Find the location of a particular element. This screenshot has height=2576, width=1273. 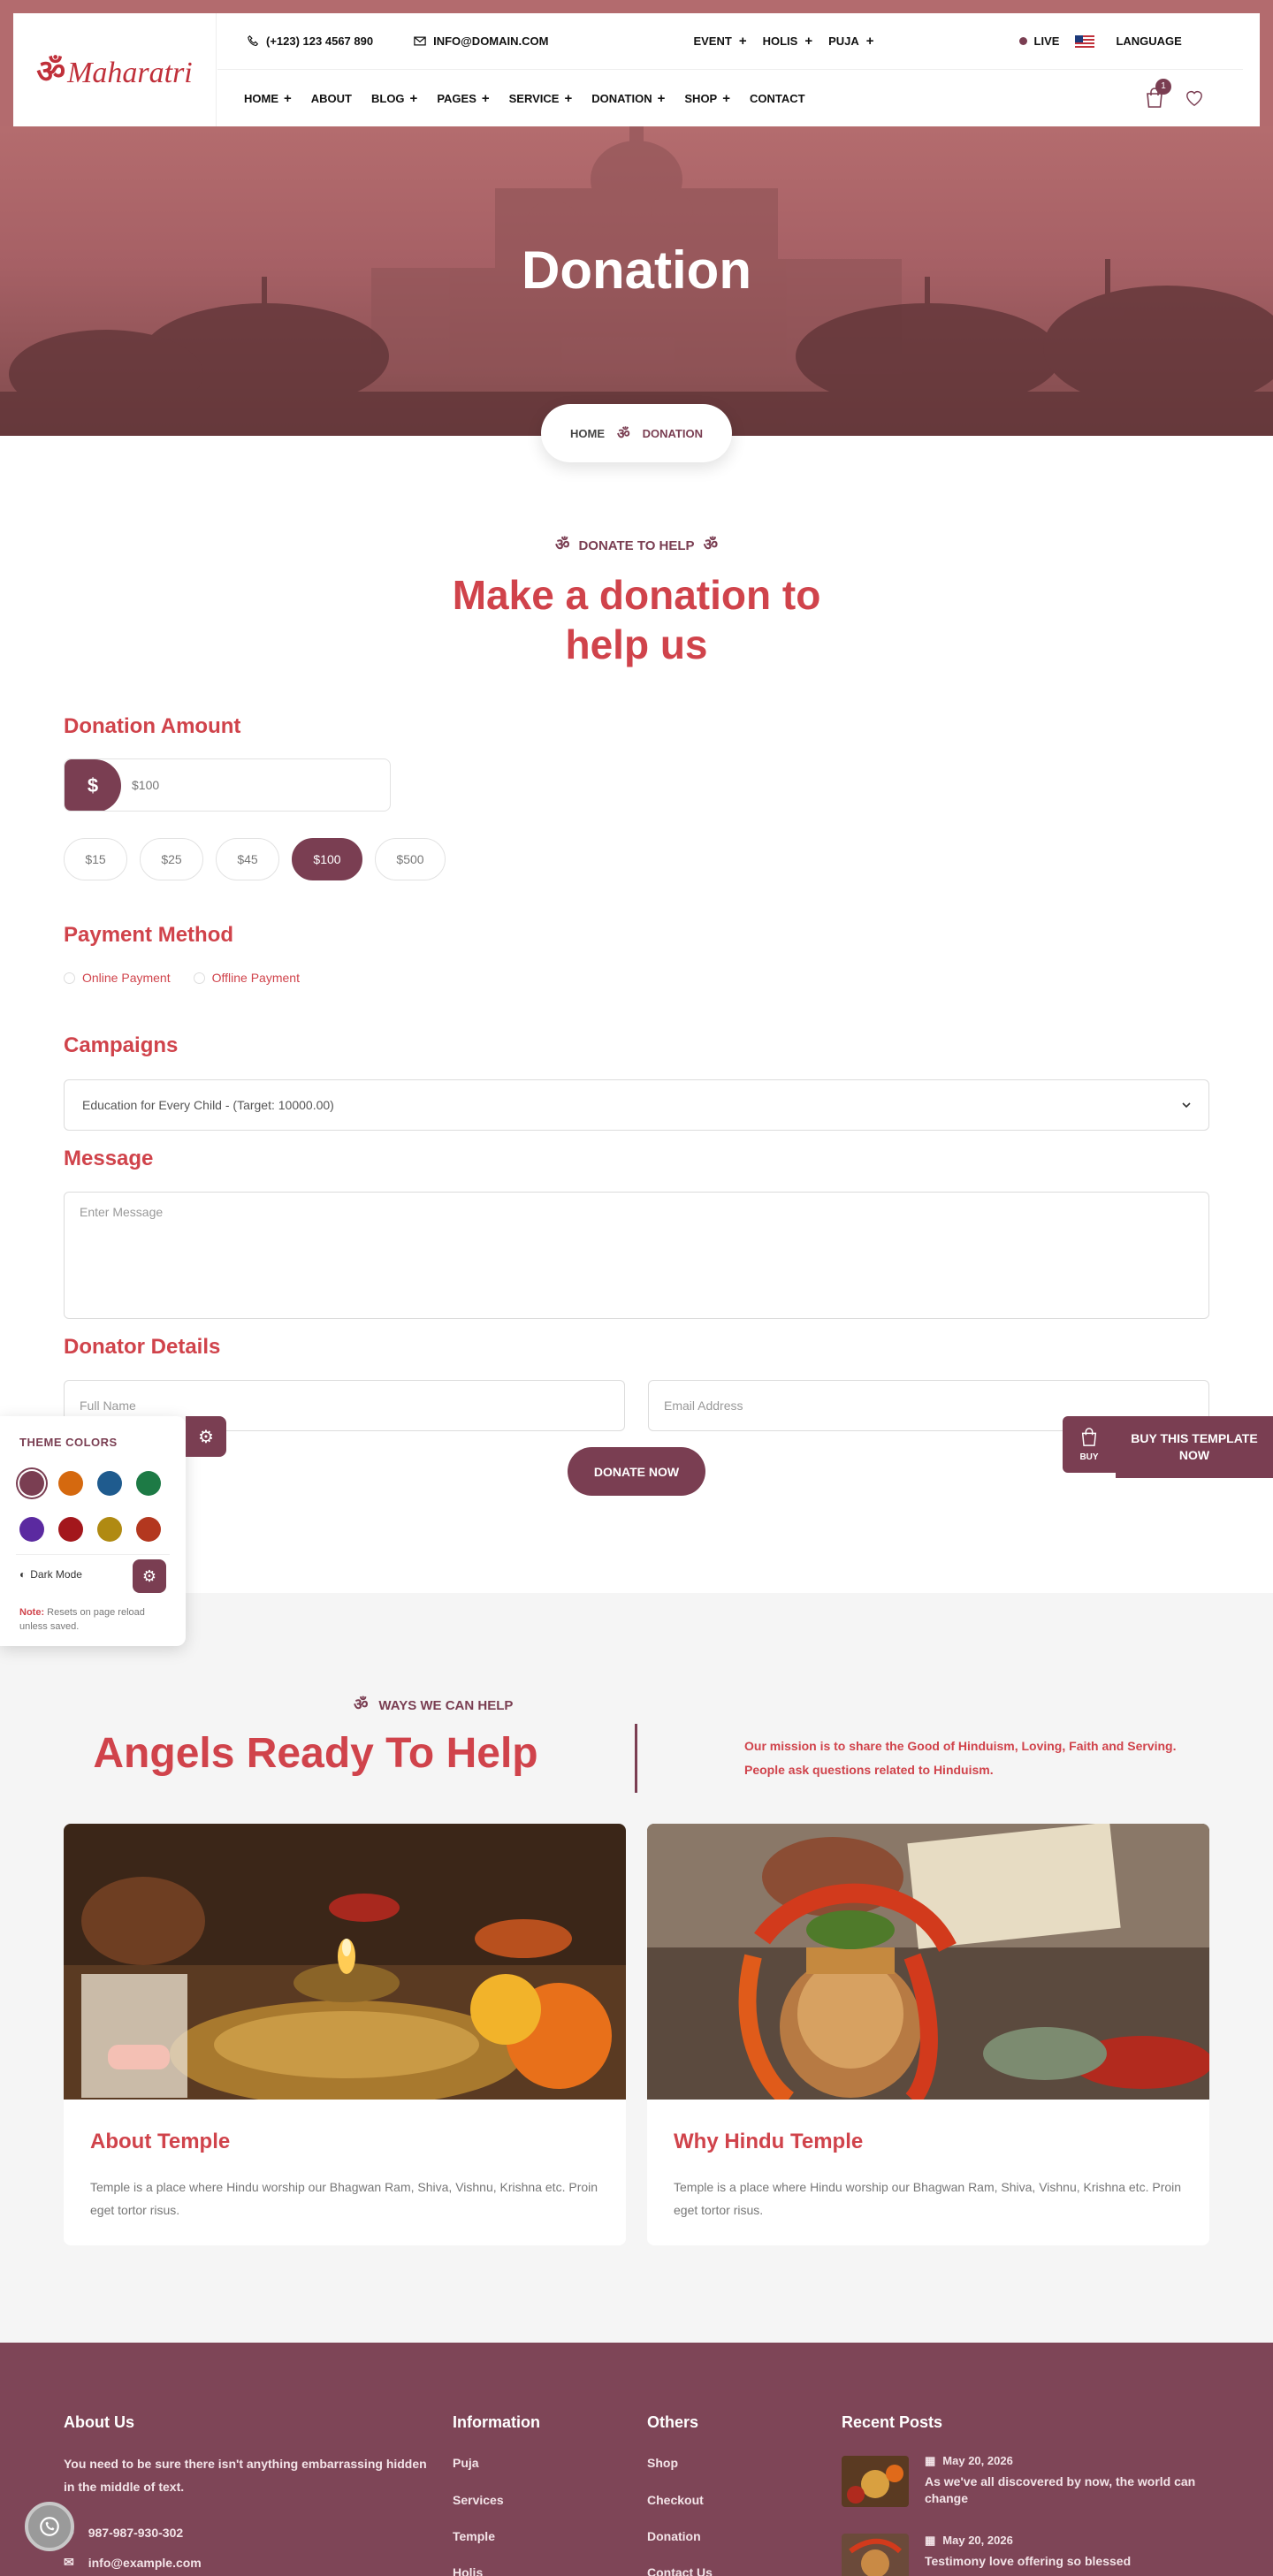

footer-email: ✉ info@example.com is located at coordinates (133, 2562).